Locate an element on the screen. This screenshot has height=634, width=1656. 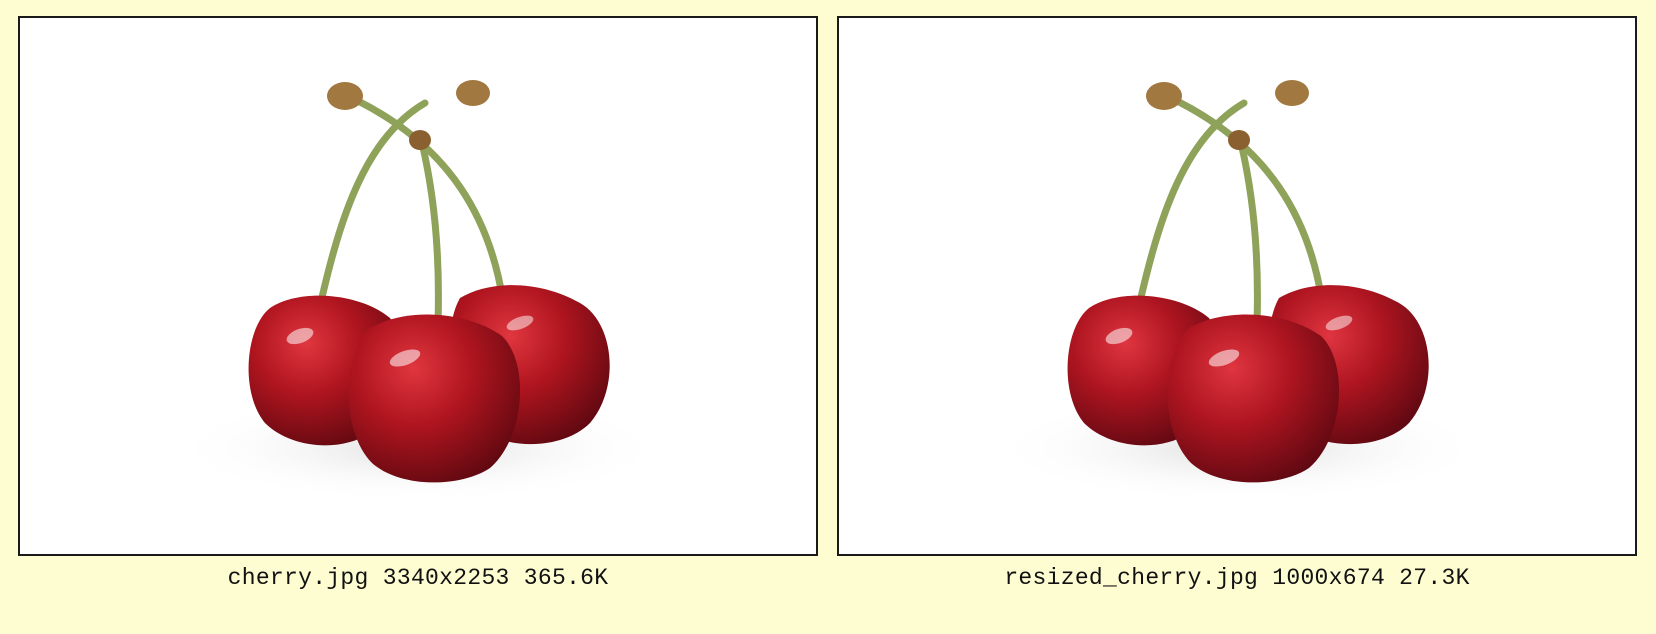
original-image-caption: cherry.jpg 3340x2253 365.6K is located at coordinates (418, 578).